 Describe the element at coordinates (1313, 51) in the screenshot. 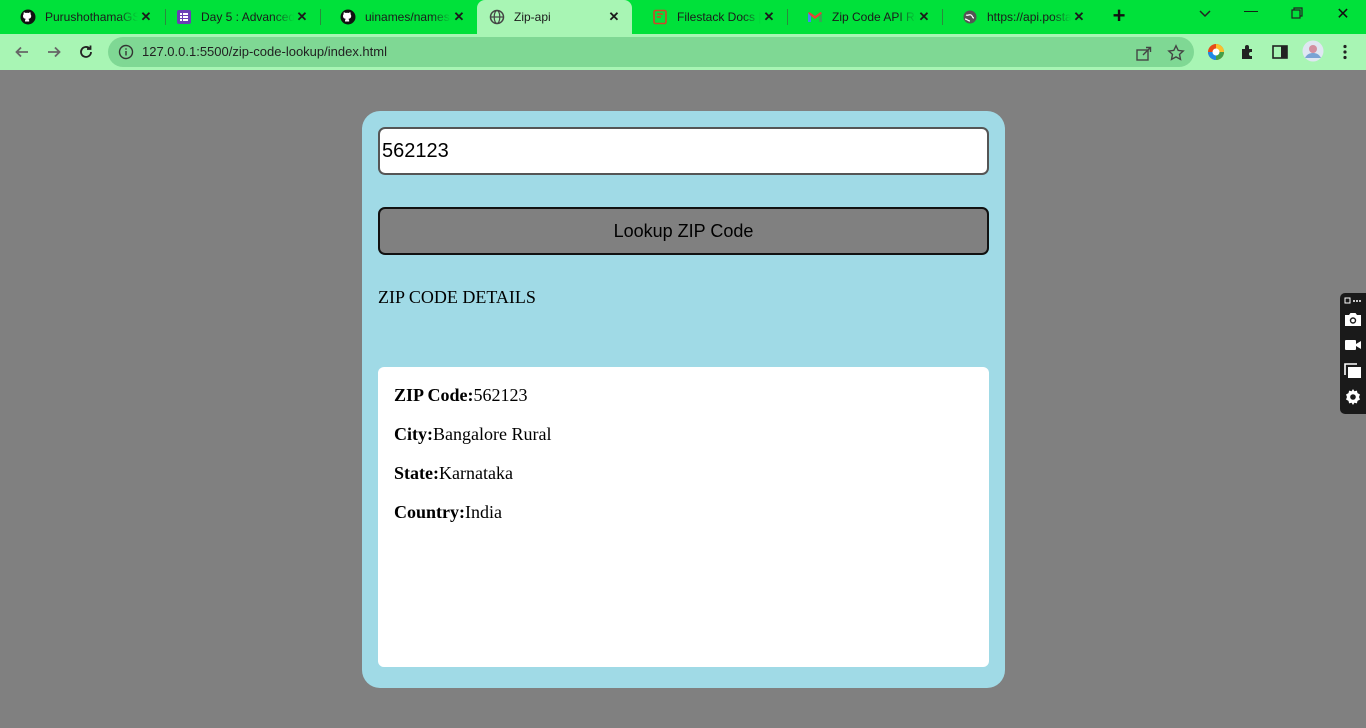

I see `profile-avatar-icon` at that location.